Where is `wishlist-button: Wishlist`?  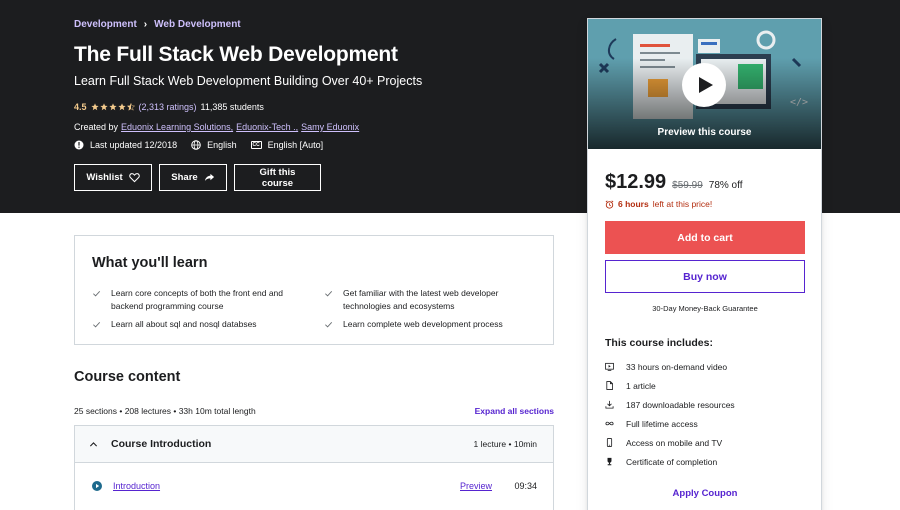
wishlist-button: Wishlist is located at coordinates (113, 177).